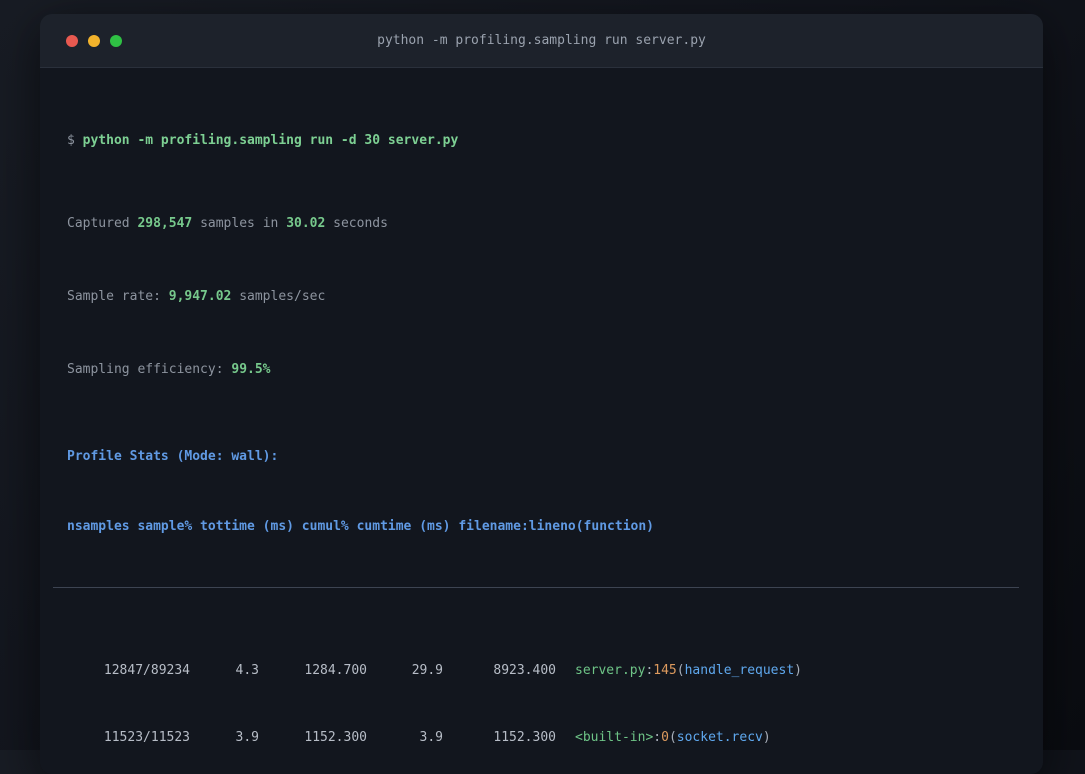 The image size is (1085, 774). What do you see at coordinates (72, 40) in the screenshot?
I see `close-button` at bounding box center [72, 40].